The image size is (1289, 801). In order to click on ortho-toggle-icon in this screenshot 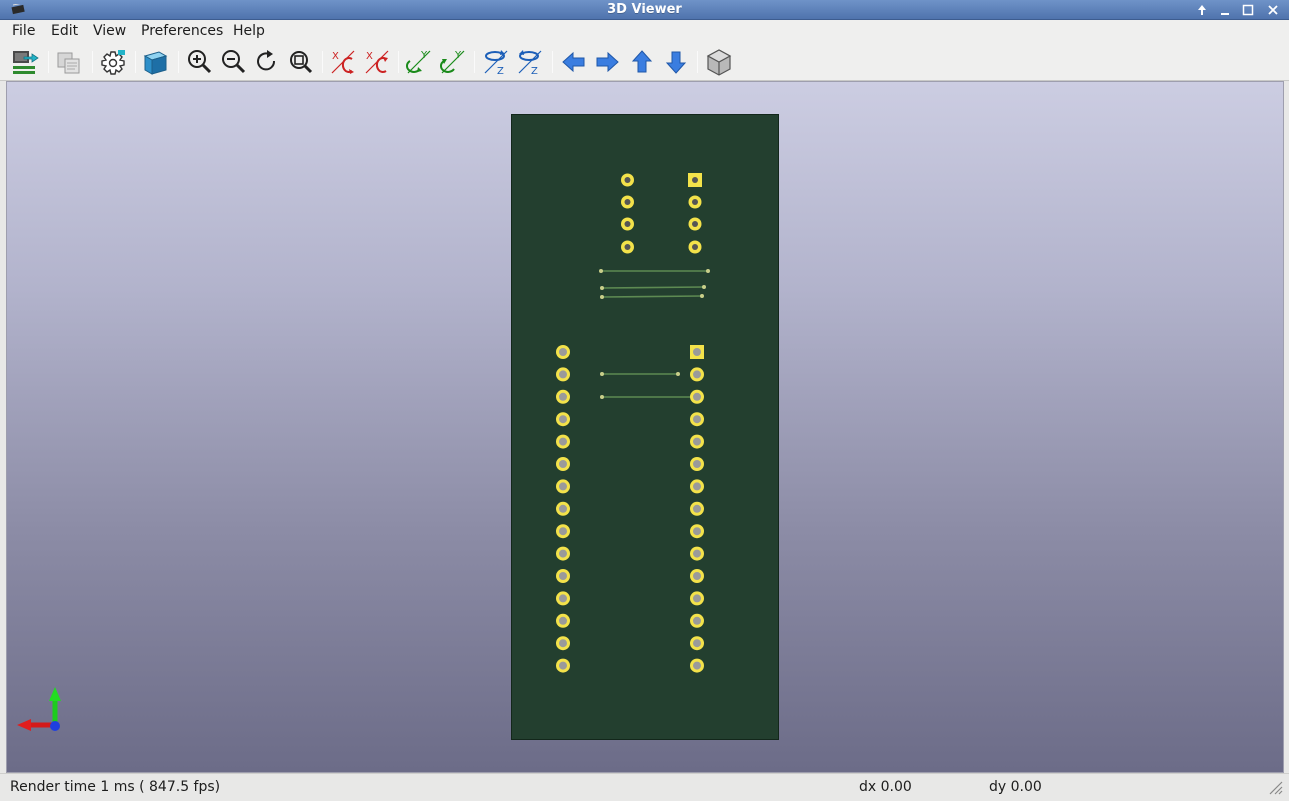, I will do `click(719, 62)`.